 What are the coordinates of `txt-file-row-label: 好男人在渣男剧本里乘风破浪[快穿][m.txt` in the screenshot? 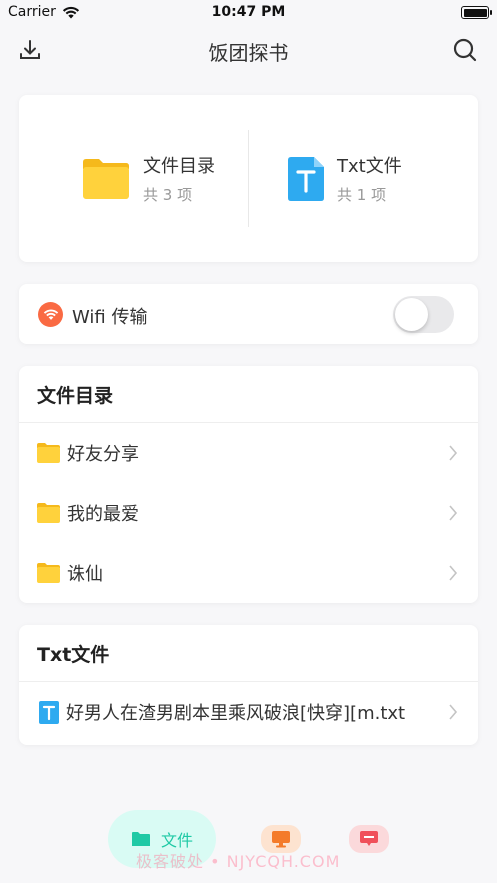 It's located at (236, 713).